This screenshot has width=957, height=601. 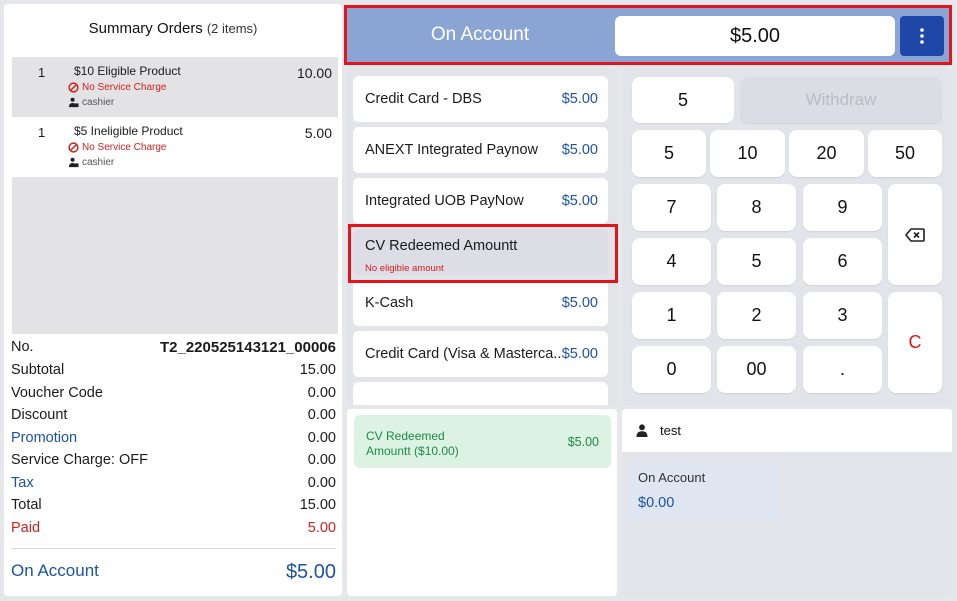 What do you see at coordinates (480, 34) in the screenshot?
I see `payment-method-title: On Account` at bounding box center [480, 34].